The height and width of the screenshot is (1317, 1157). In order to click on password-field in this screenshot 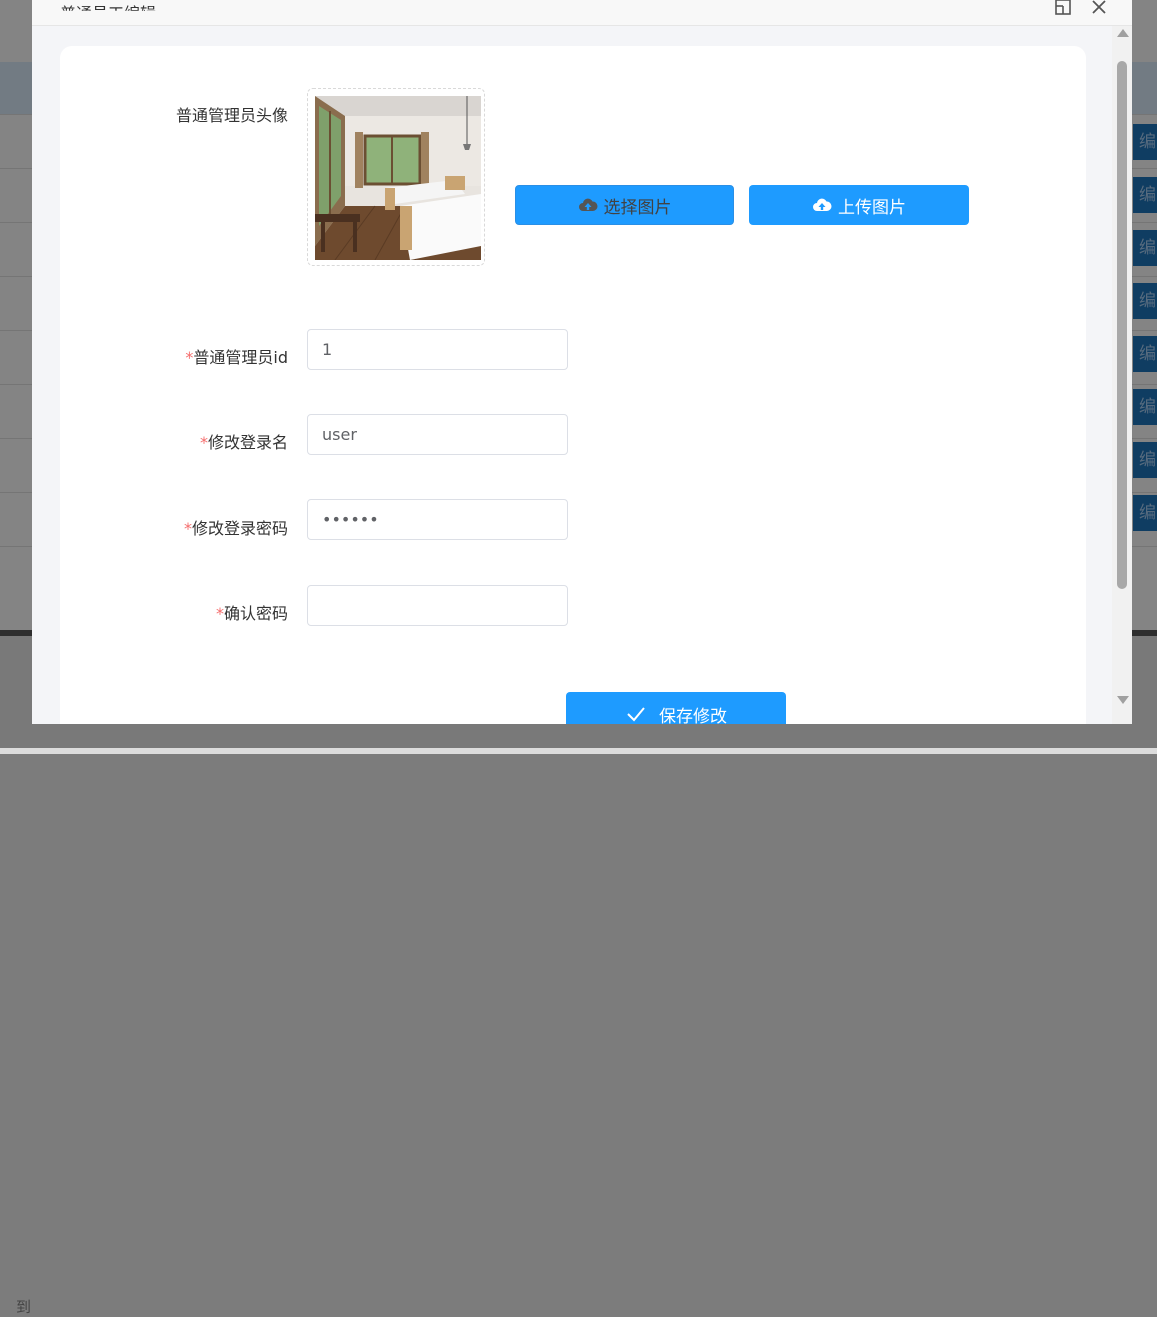, I will do `click(437, 519)`.